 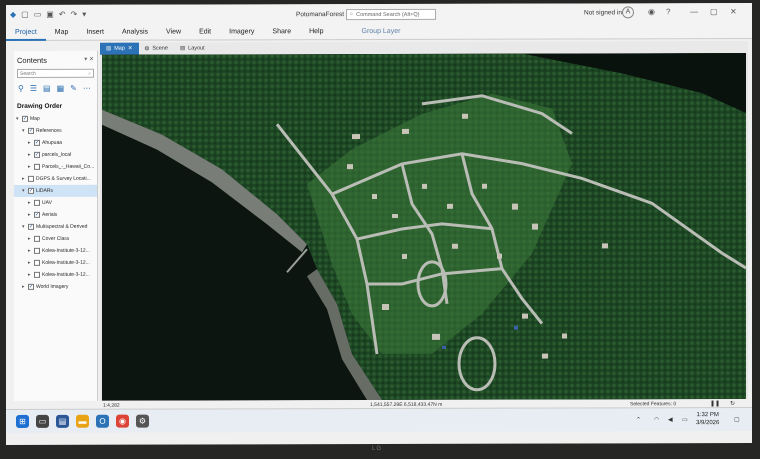 I want to click on tray-chevron-icon: ⌃, so click(x=638, y=419).